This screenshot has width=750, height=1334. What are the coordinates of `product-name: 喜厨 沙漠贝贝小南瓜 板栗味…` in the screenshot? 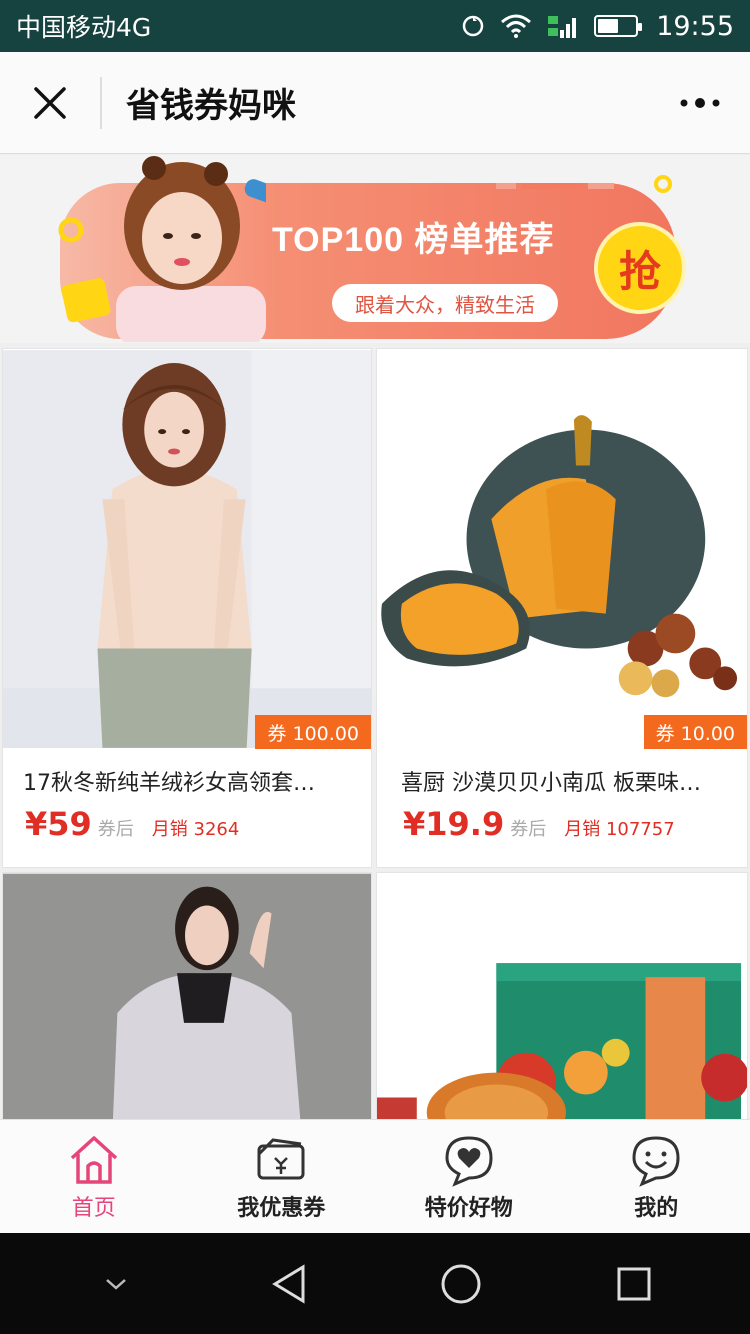 It's located at (551, 783).